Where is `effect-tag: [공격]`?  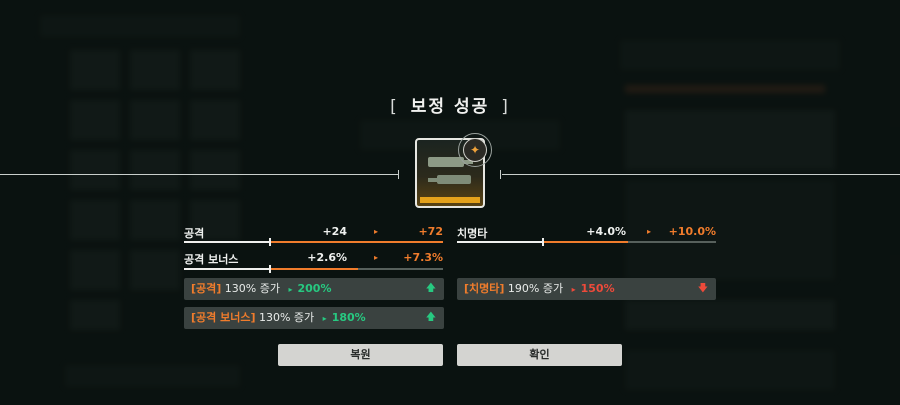
effect-tag: [공격] is located at coordinates (206, 288).